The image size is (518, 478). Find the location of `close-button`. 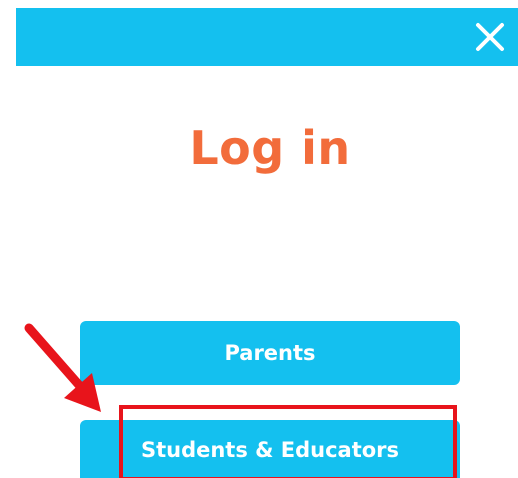

close-button is located at coordinates (490, 37).